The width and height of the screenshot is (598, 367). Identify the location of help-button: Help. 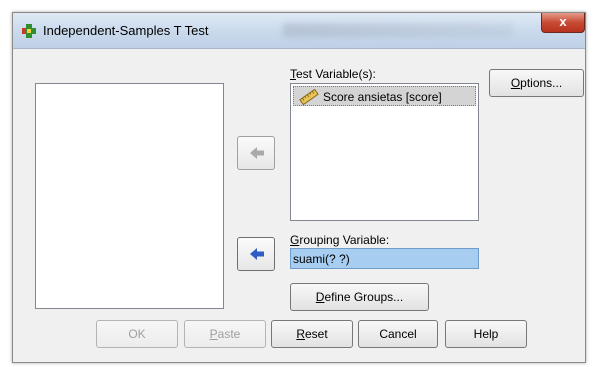
(486, 334).